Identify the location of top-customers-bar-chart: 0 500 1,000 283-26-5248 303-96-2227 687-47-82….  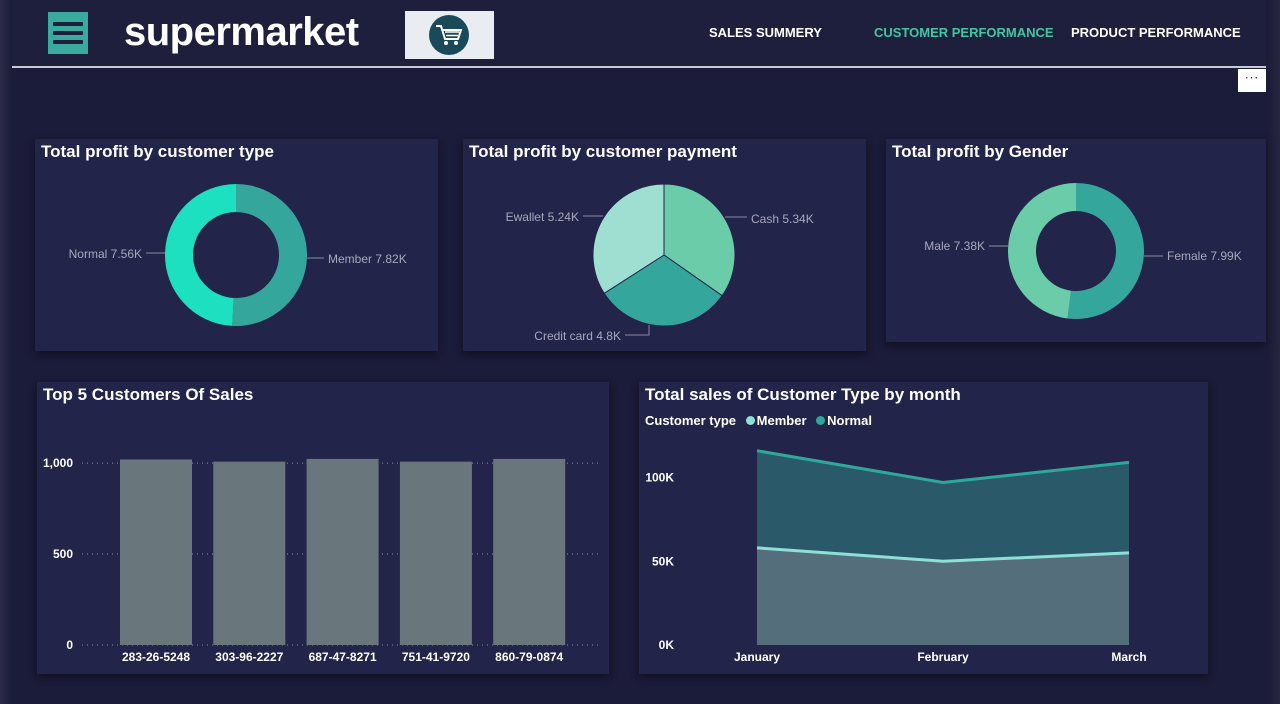
(322, 560).